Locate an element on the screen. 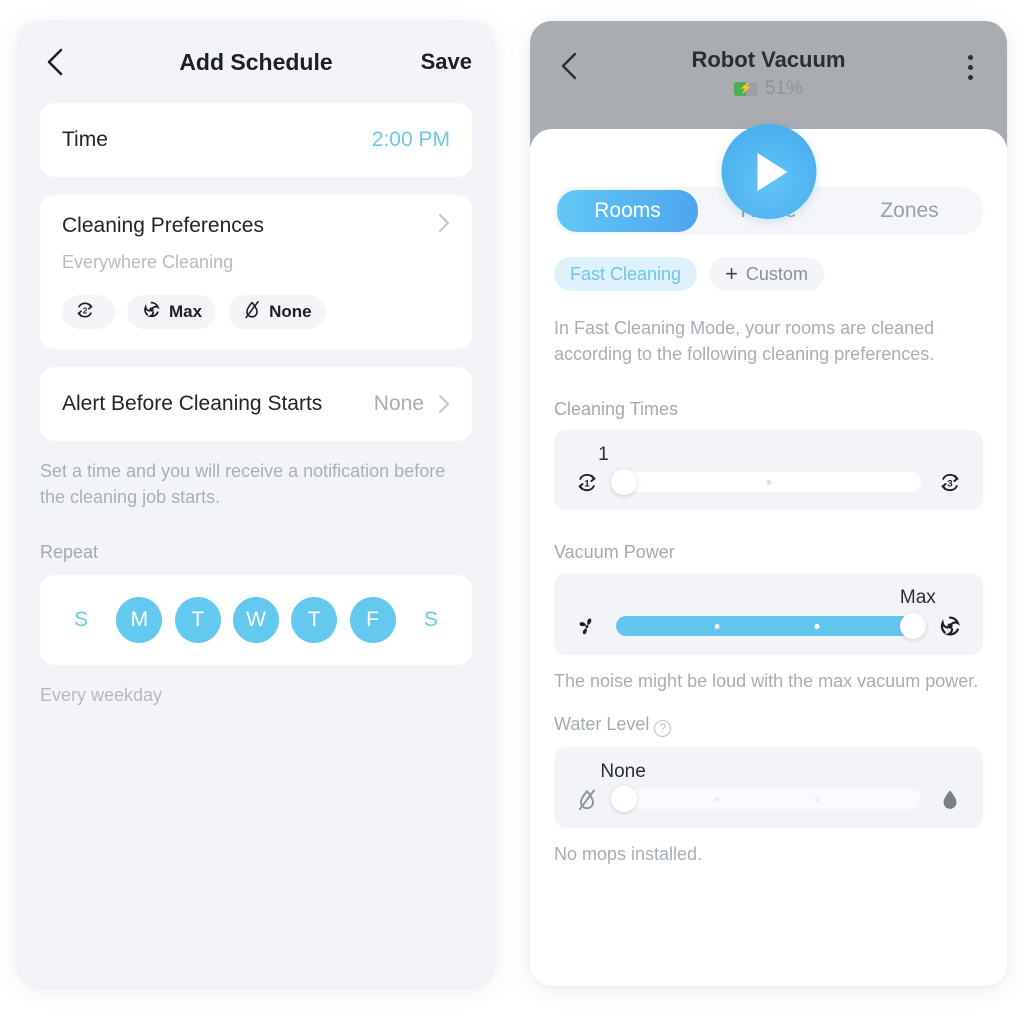  water-level-label: Water Level? is located at coordinates (768, 725).